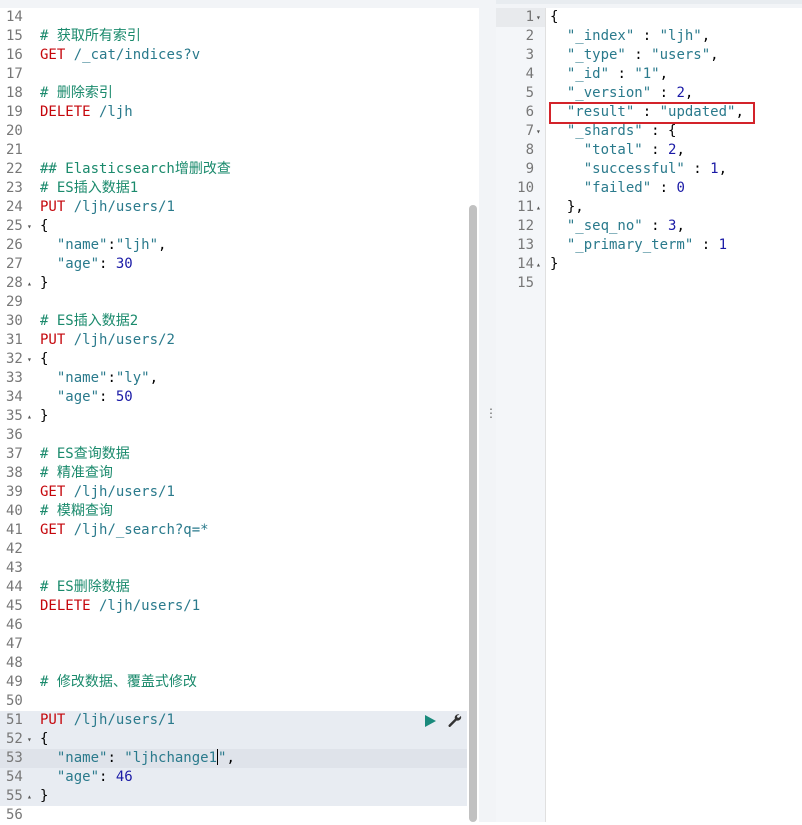 The image size is (802, 825). Describe the element at coordinates (103, 245) in the screenshot. I see `code-text: "name":"ljh",` at that location.